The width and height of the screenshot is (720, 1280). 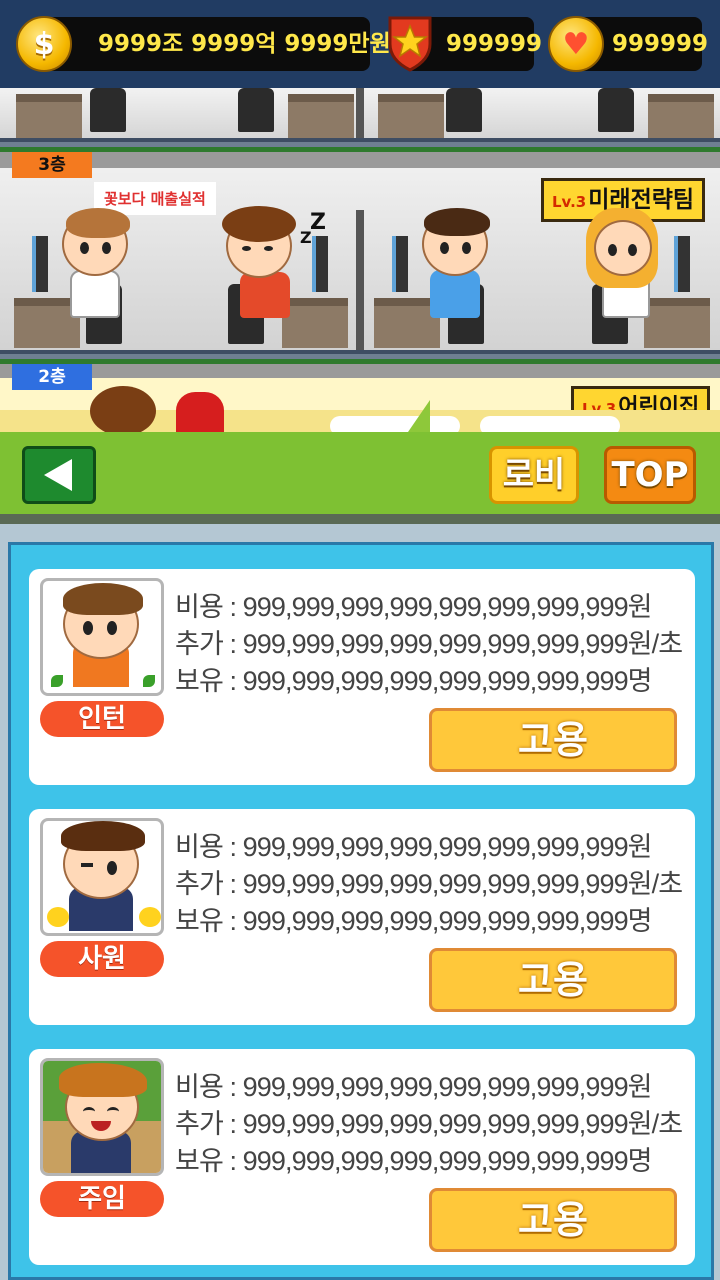 I want to click on toy-character, so click(x=200, y=412).